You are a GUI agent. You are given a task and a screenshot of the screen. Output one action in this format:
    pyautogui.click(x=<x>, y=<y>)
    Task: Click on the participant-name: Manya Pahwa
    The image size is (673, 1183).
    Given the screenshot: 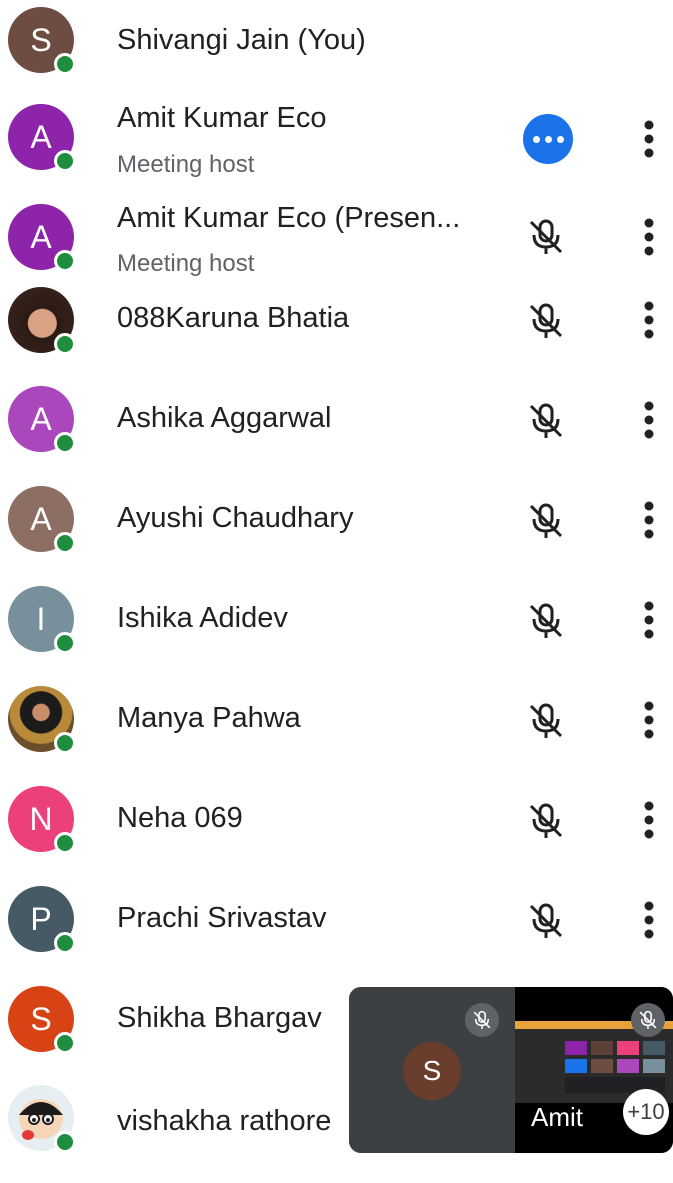 What is the action you would take?
    pyautogui.click(x=209, y=718)
    